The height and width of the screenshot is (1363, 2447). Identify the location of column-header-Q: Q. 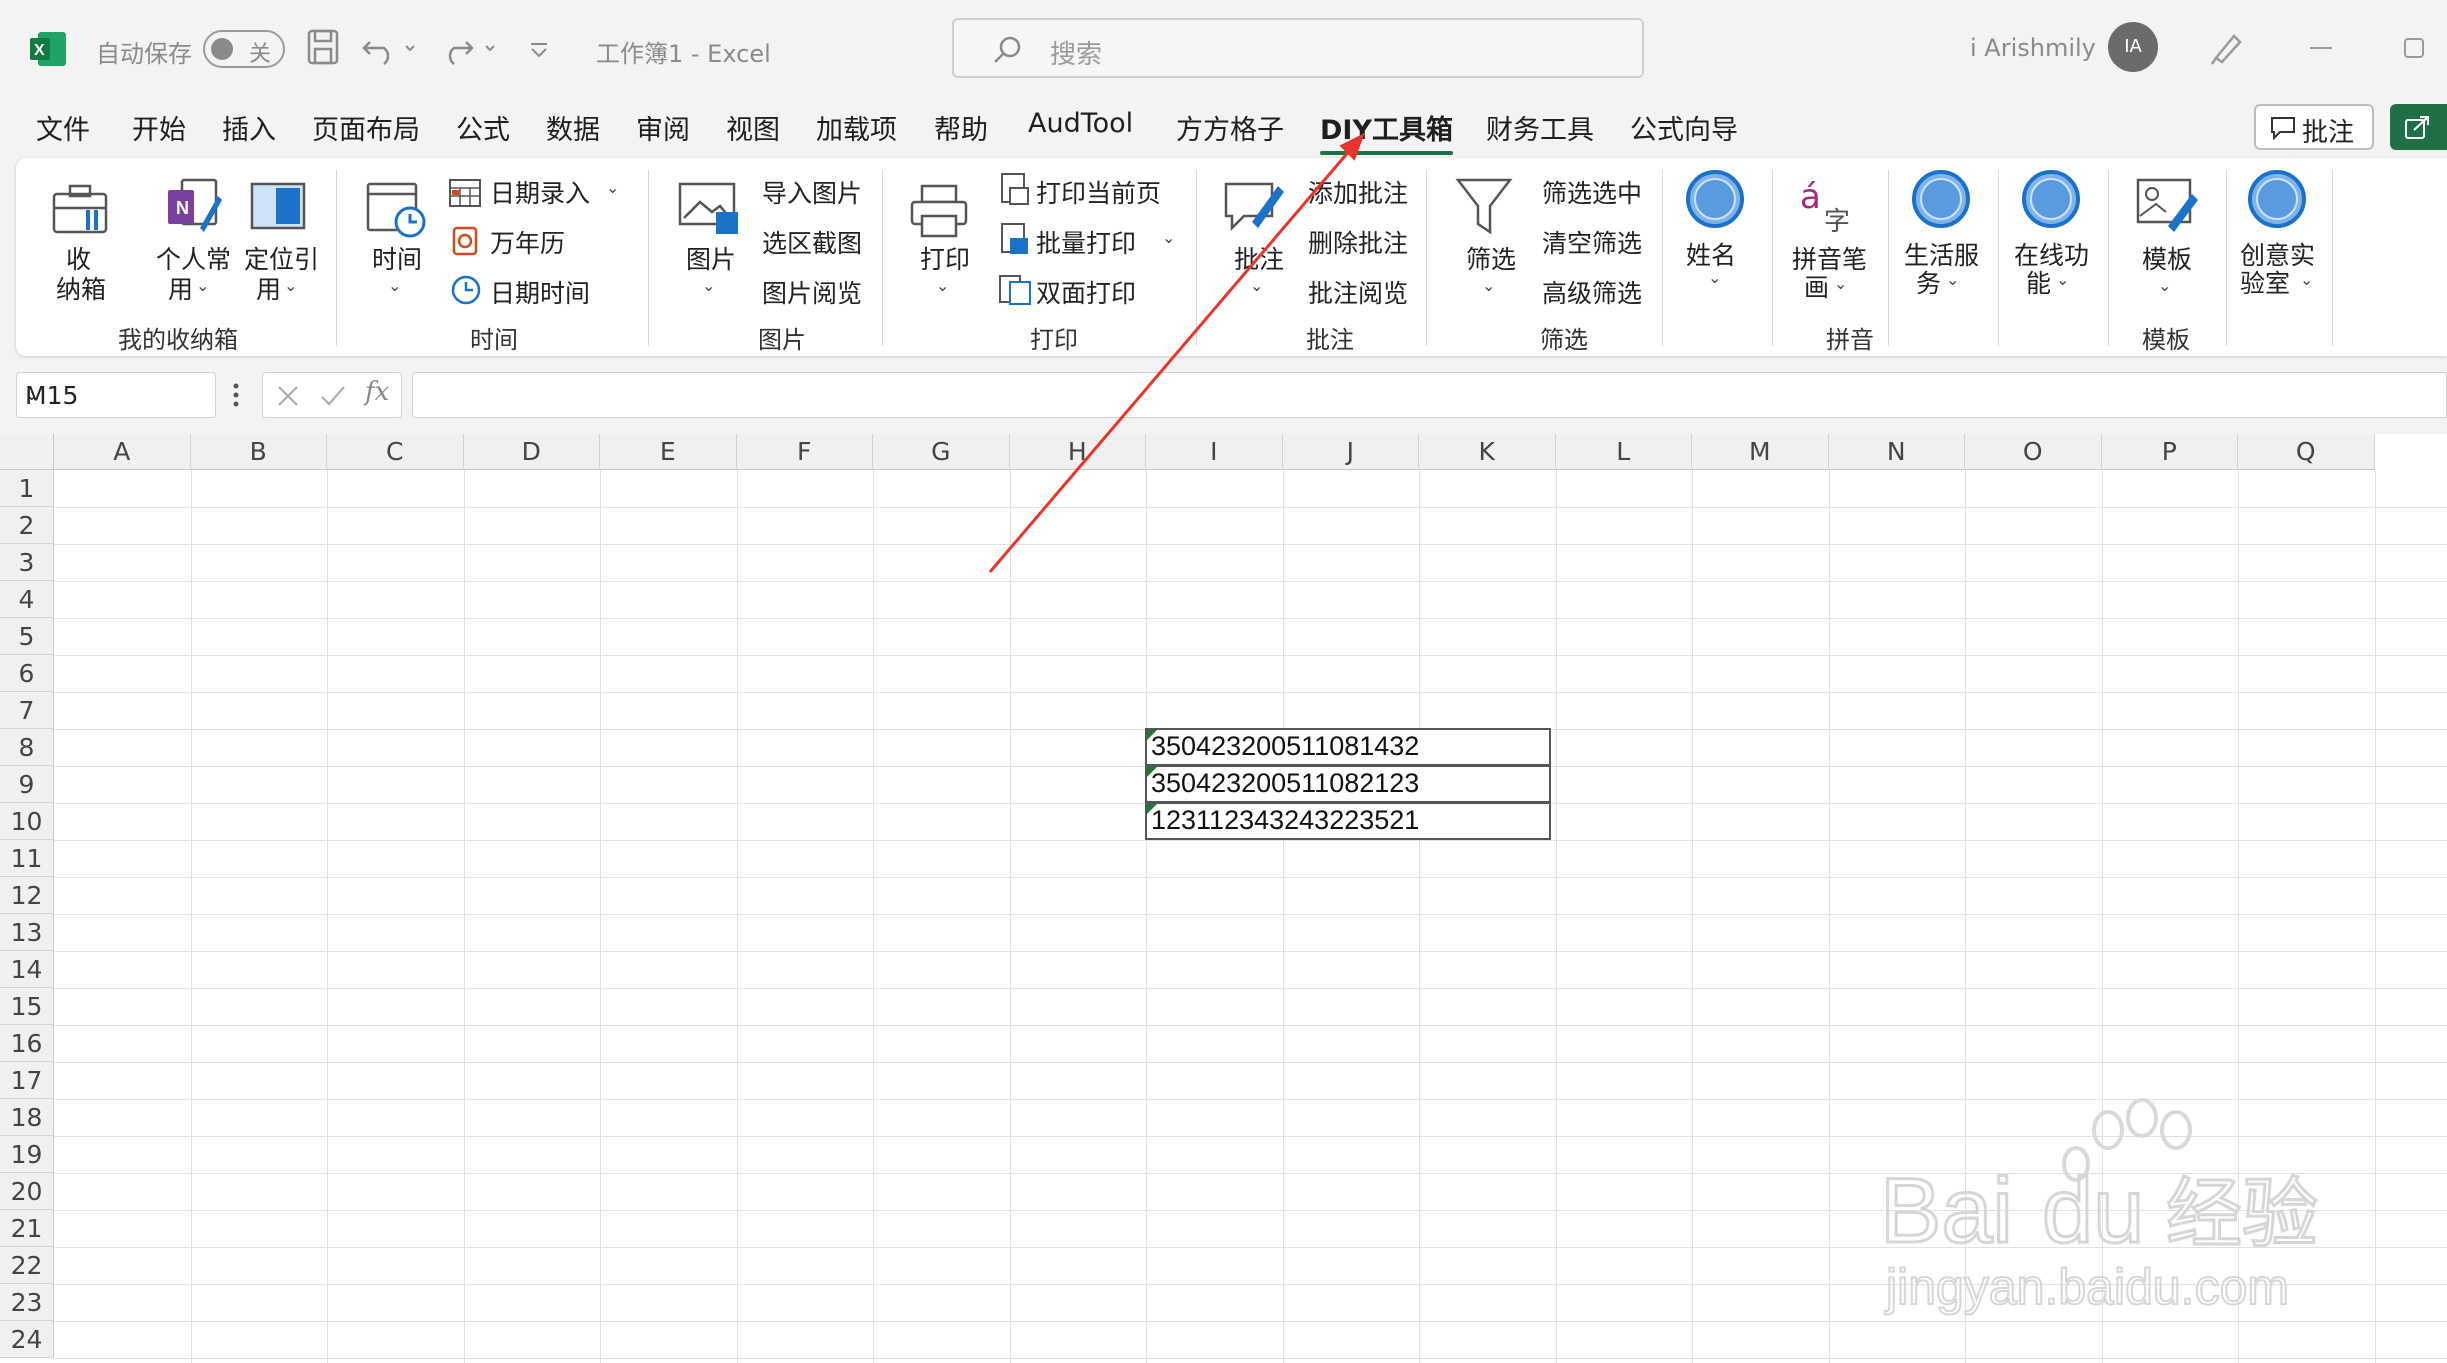
(2306, 452).